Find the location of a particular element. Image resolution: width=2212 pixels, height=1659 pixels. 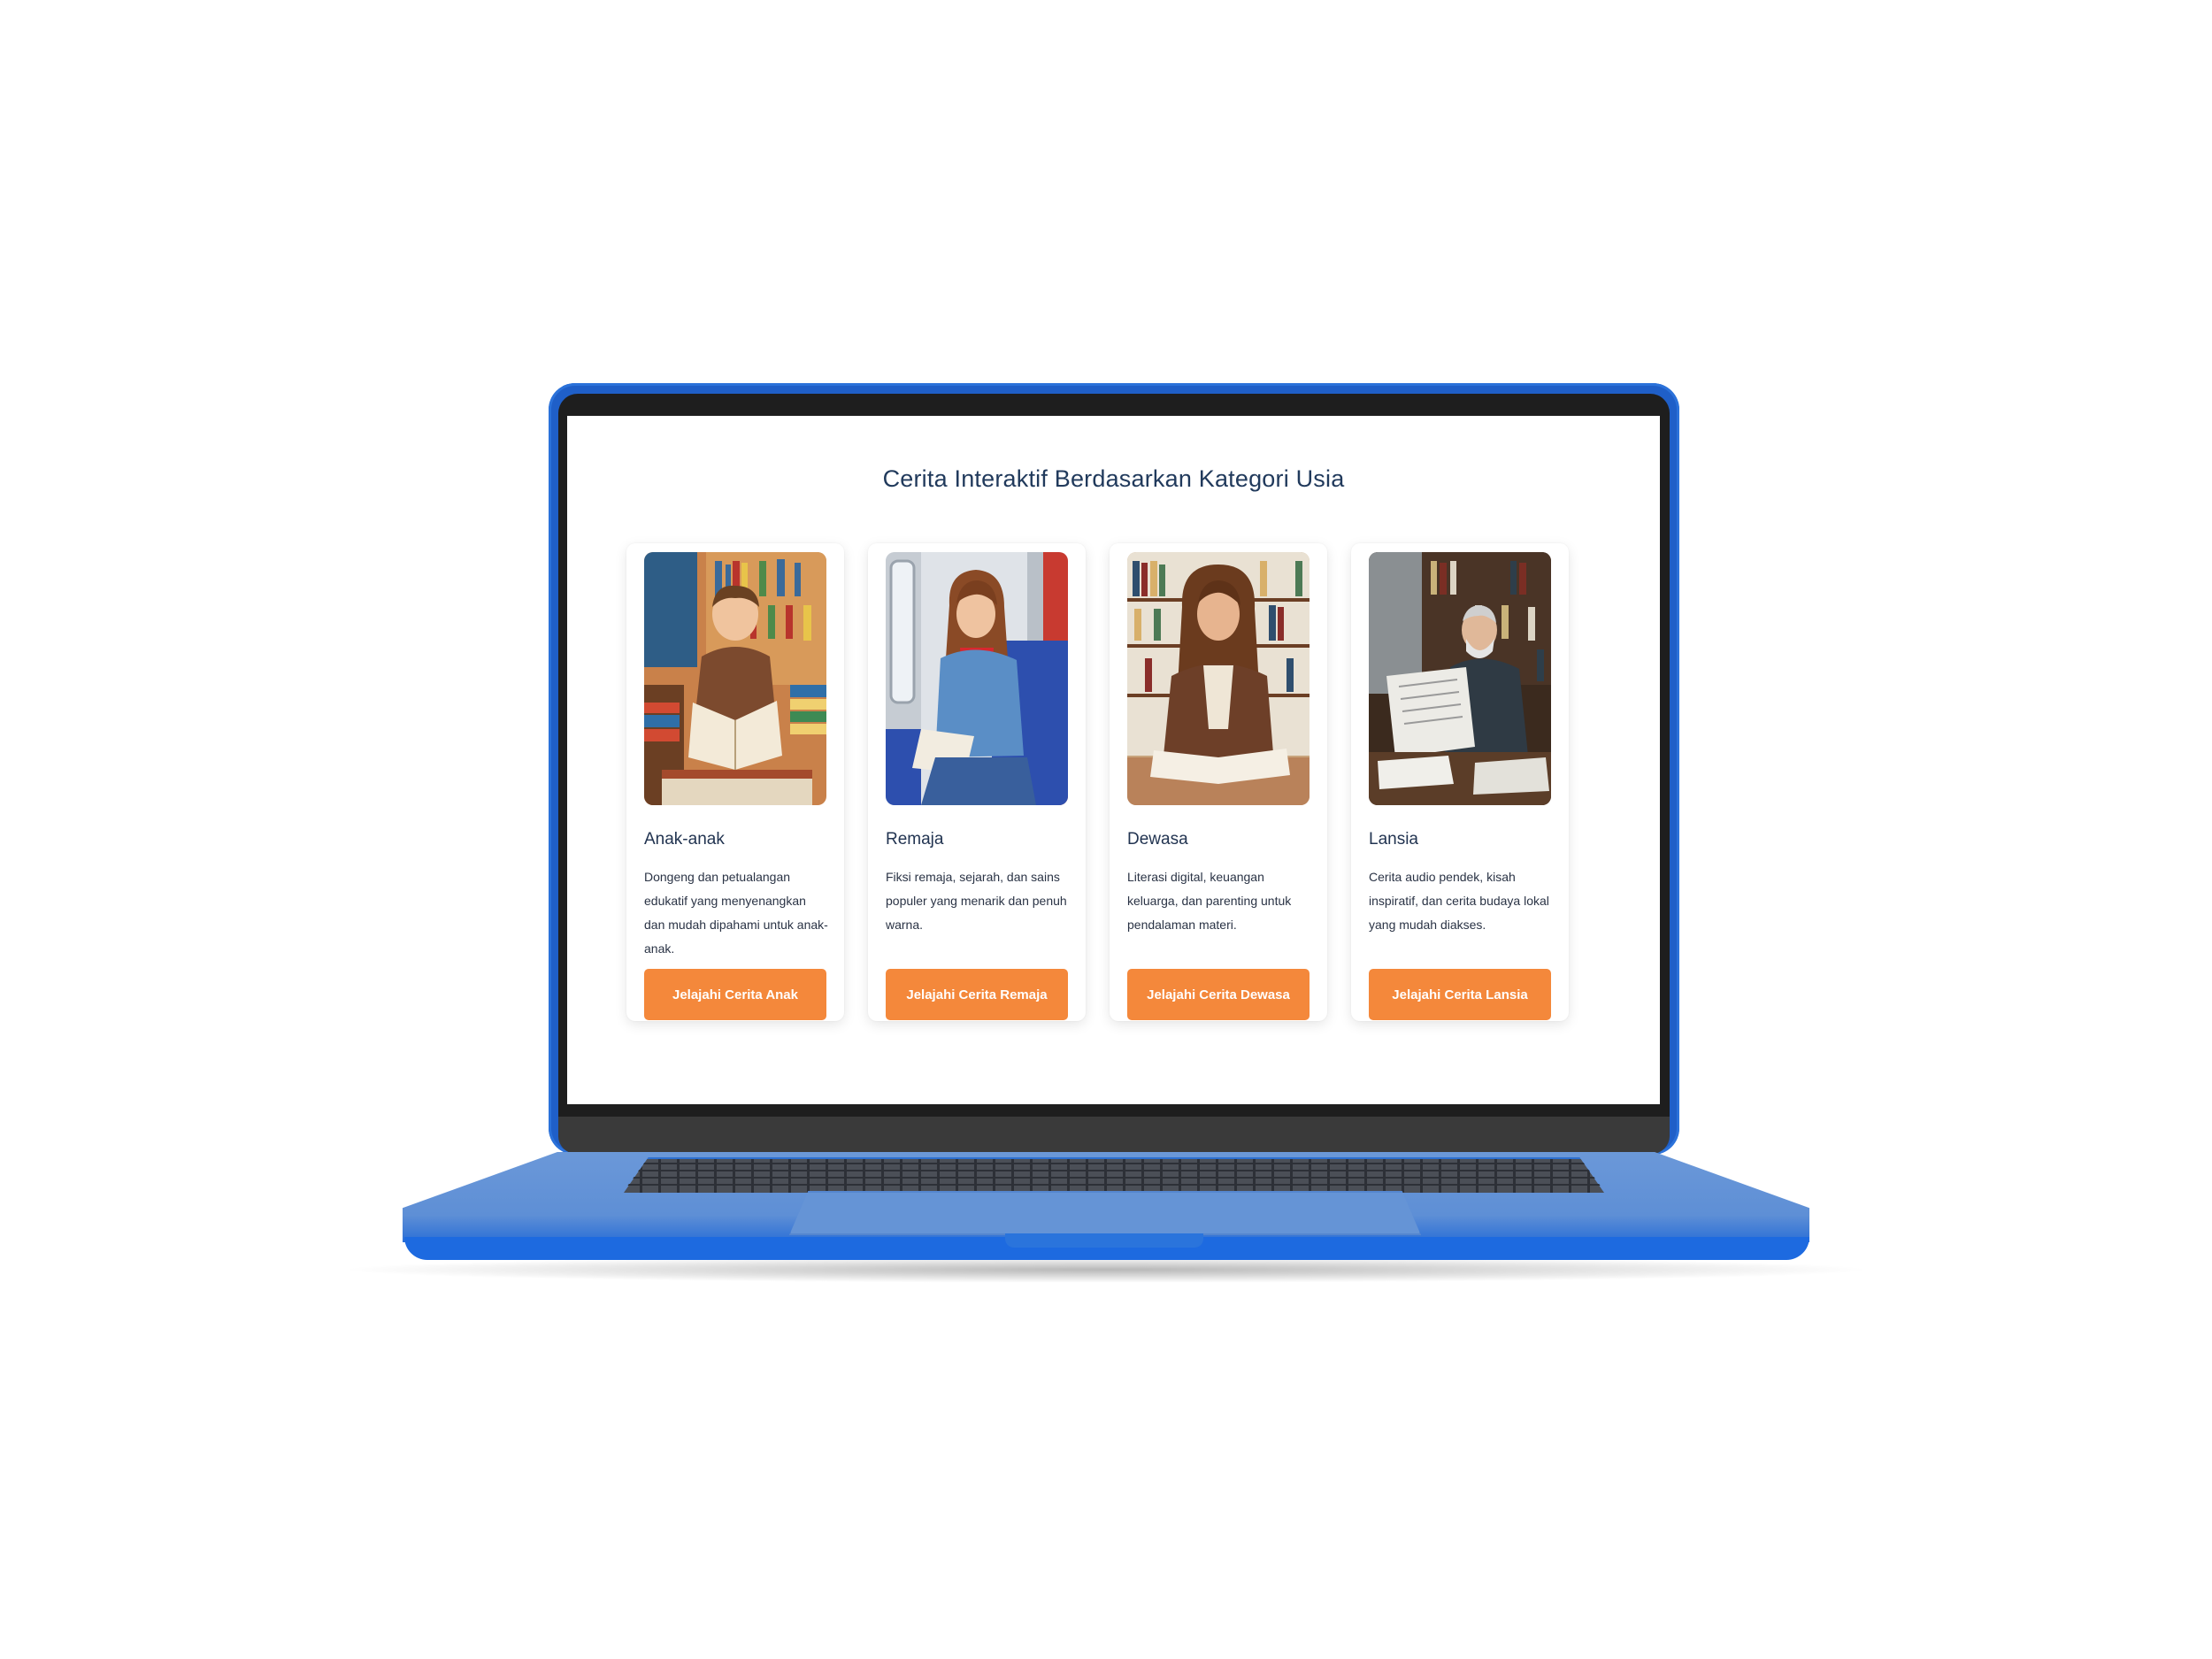

lid-notch is located at coordinates (1104, 1241).